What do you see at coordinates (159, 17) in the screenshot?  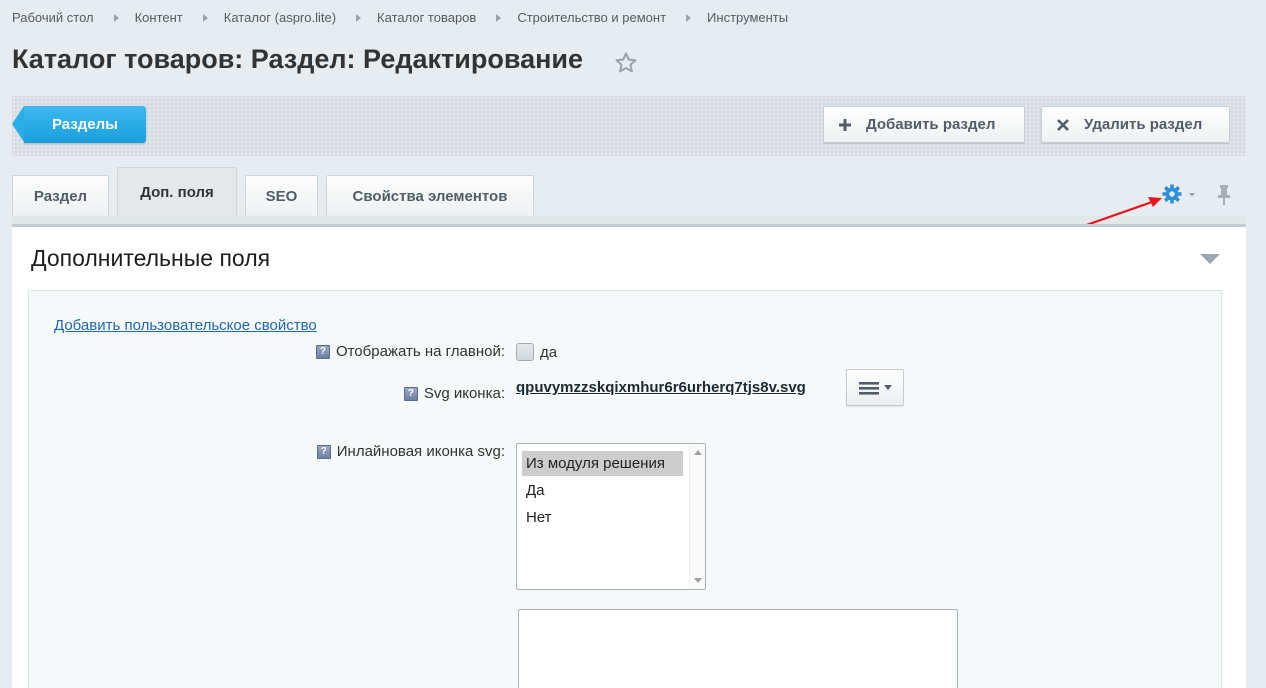 I see `breadcrumb-item-content: Контент` at bounding box center [159, 17].